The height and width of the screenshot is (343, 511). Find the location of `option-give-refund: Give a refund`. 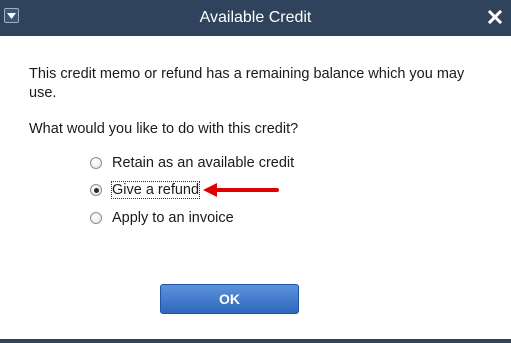

option-give-refund: Give a refund is located at coordinates (145, 190).